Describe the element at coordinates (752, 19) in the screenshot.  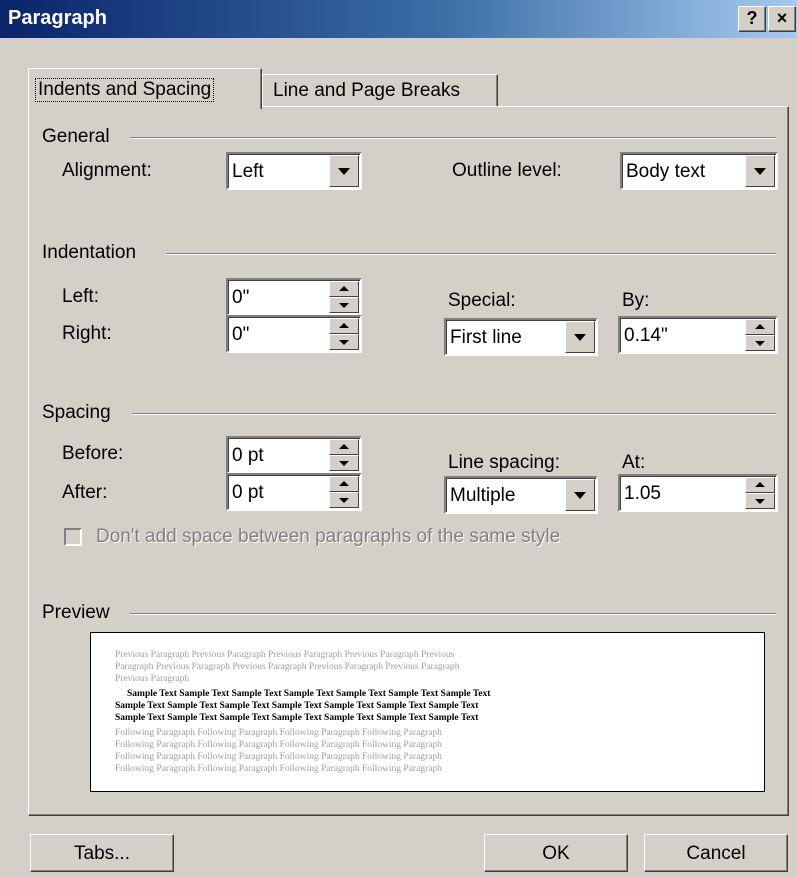
I see `help-button: ?` at that location.